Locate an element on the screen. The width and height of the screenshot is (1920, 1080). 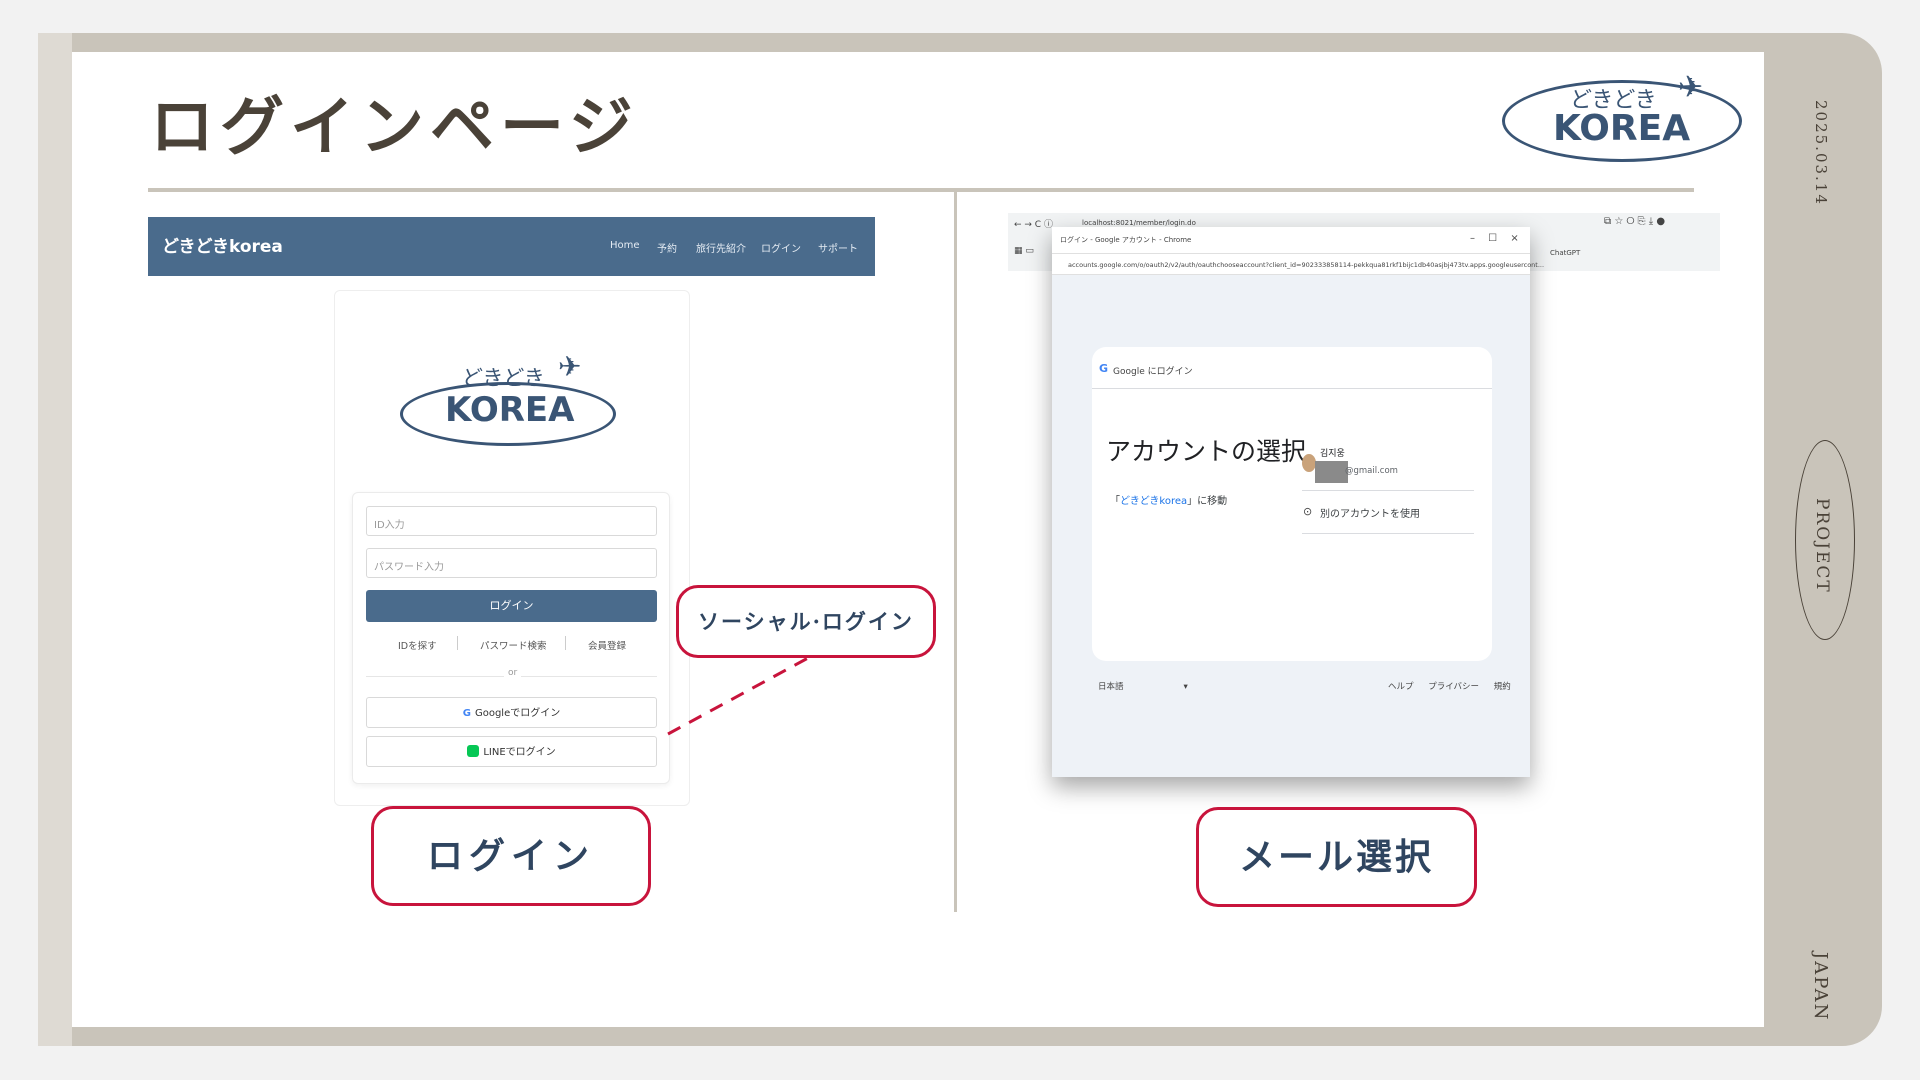
slide-title: ログインページ is located at coordinates (394, 127).